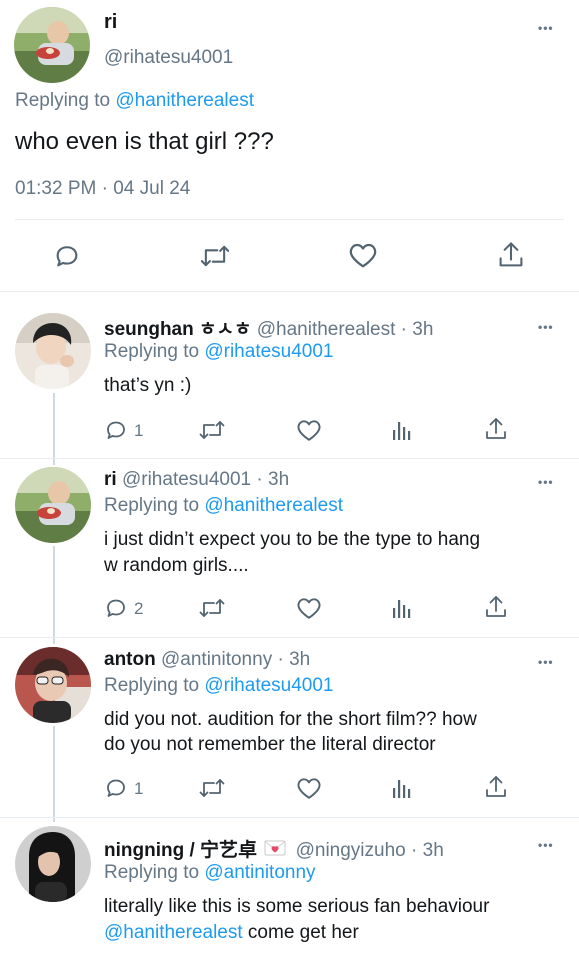 This screenshot has height=960, width=579. I want to click on text-mention: @hanitherealest, so click(173, 932).